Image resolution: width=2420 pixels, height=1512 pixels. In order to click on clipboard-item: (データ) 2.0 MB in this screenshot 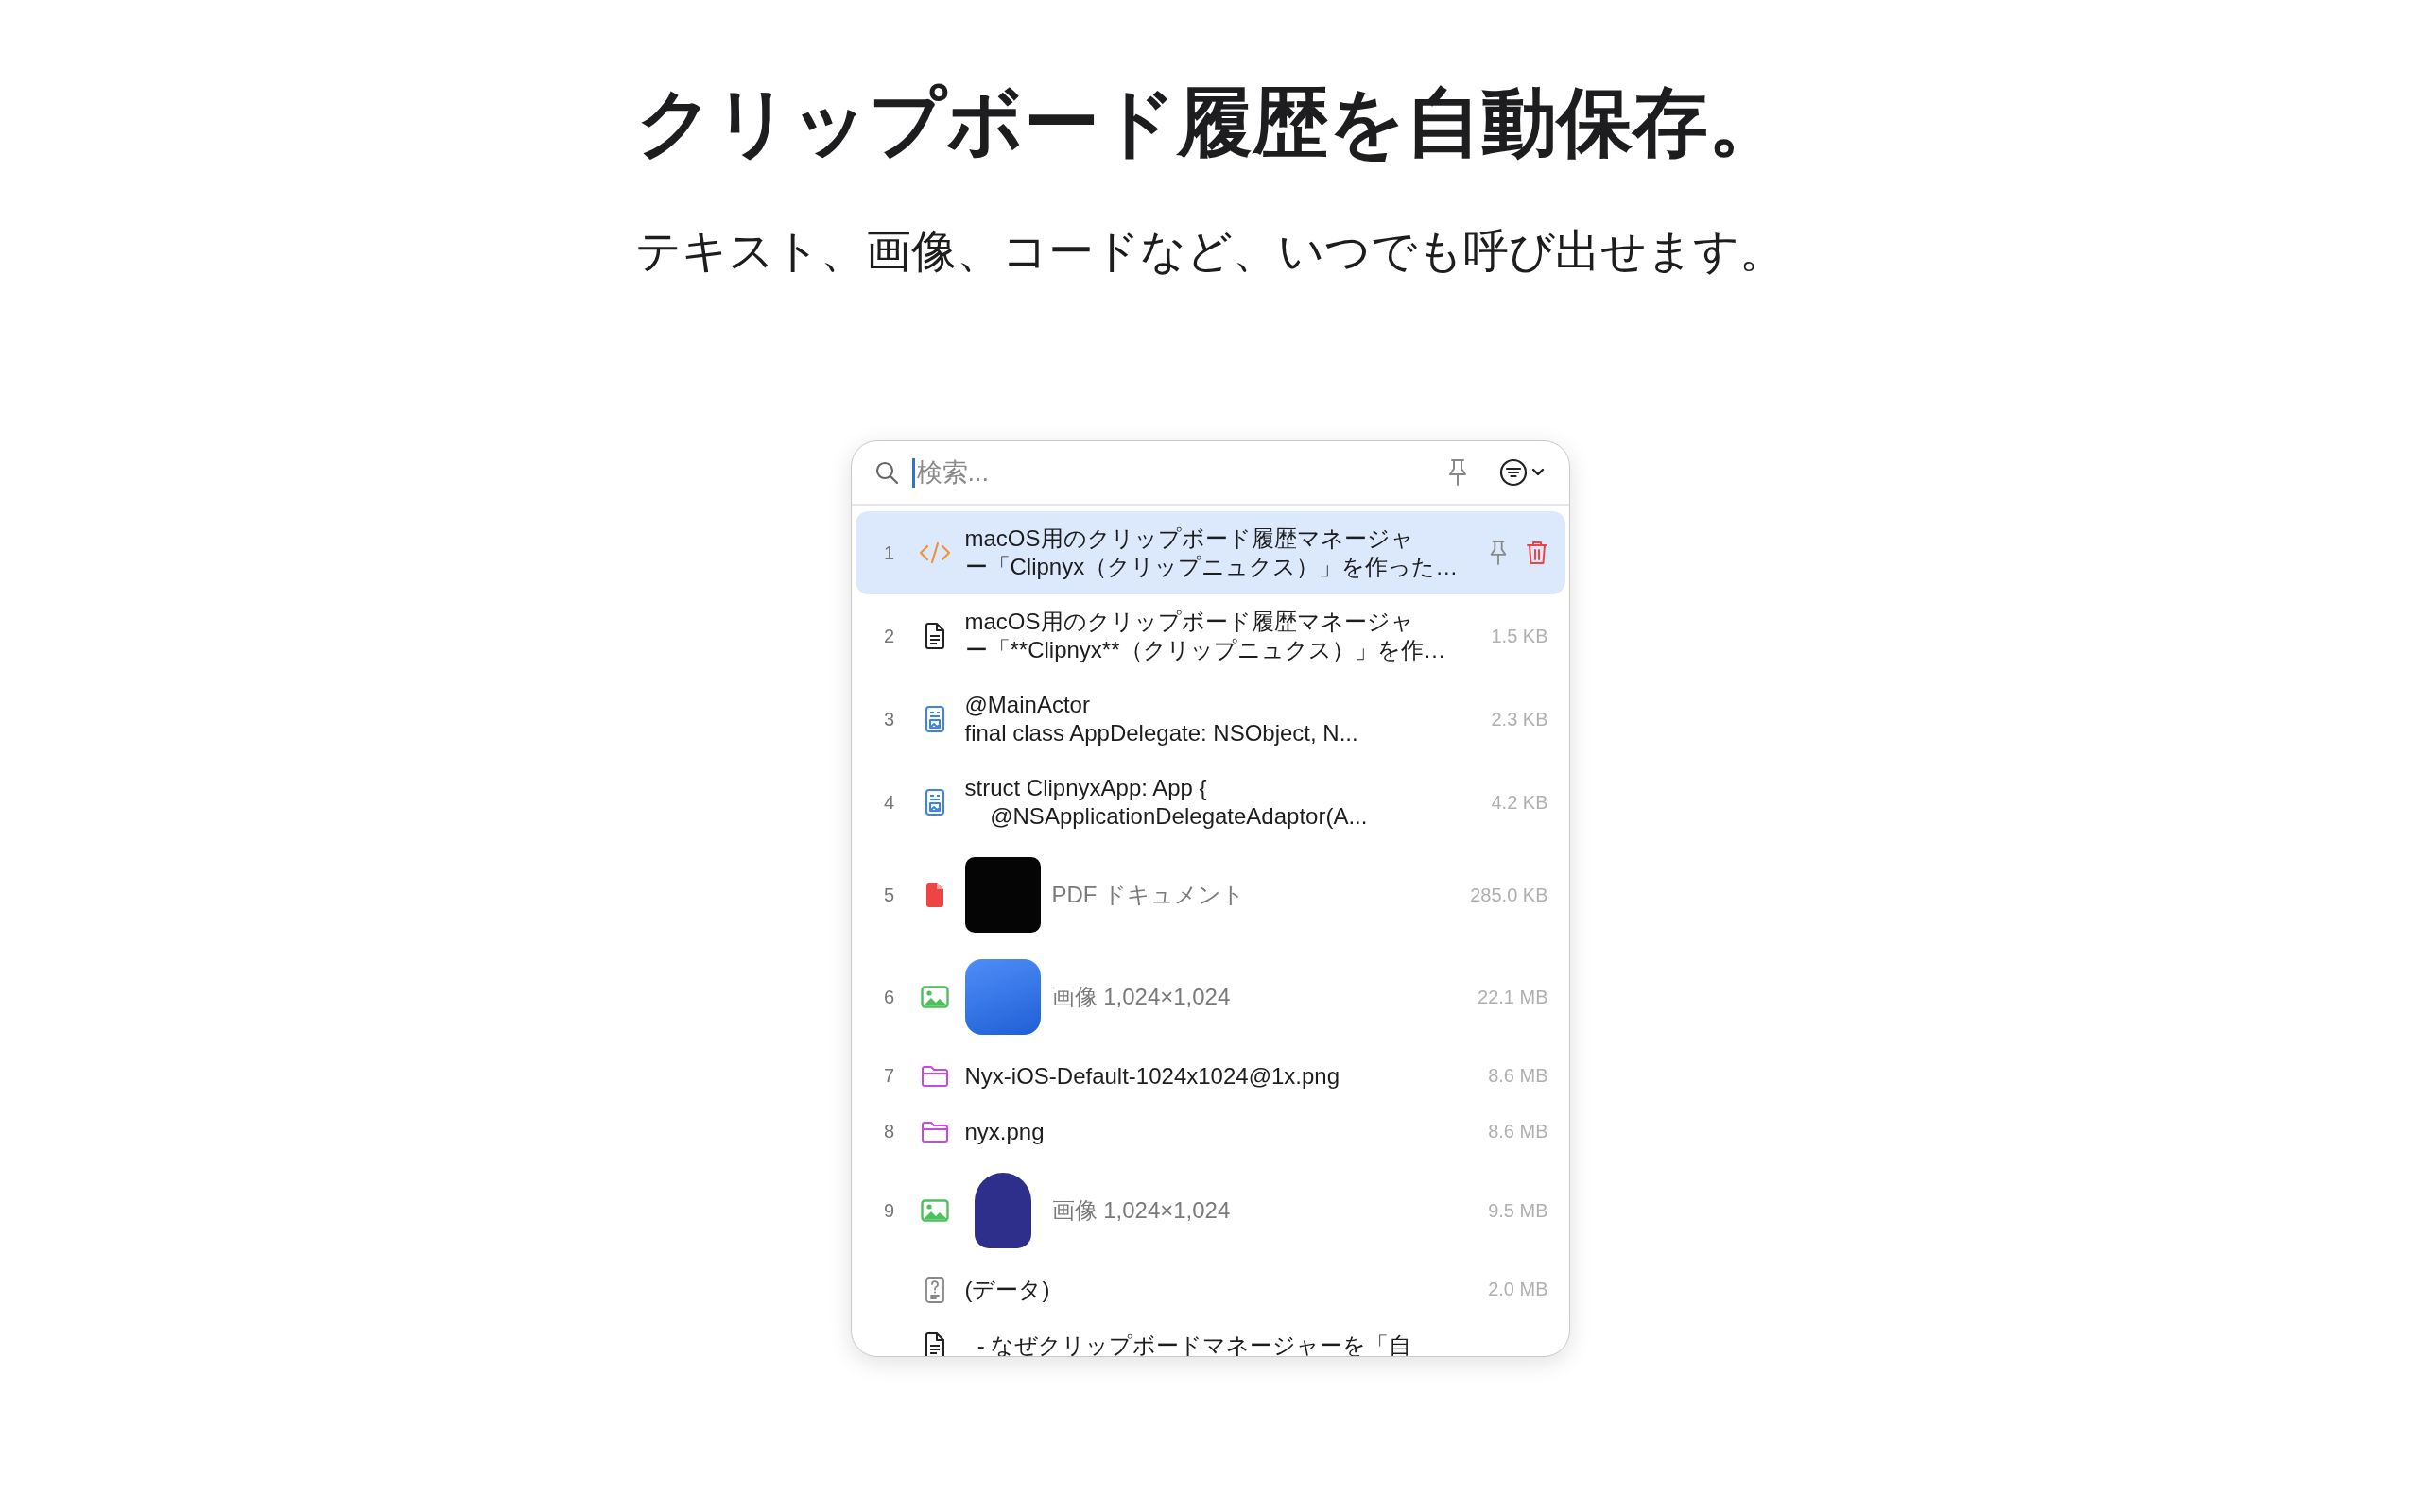, I will do `click(1210, 1289)`.